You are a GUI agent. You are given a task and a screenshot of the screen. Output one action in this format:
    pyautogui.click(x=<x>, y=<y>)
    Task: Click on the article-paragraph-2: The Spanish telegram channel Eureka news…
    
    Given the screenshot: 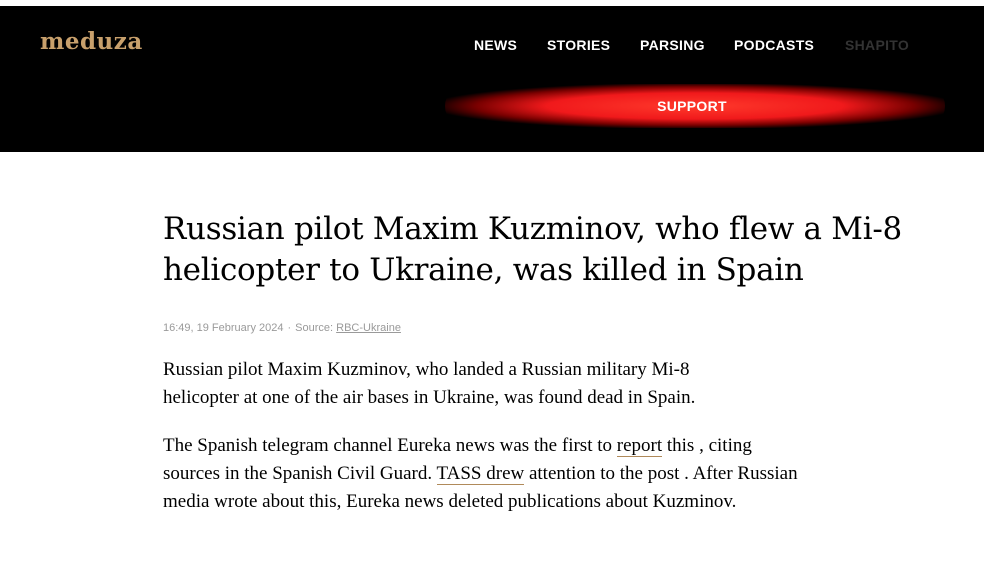 What is the action you would take?
    pyautogui.click(x=488, y=474)
    